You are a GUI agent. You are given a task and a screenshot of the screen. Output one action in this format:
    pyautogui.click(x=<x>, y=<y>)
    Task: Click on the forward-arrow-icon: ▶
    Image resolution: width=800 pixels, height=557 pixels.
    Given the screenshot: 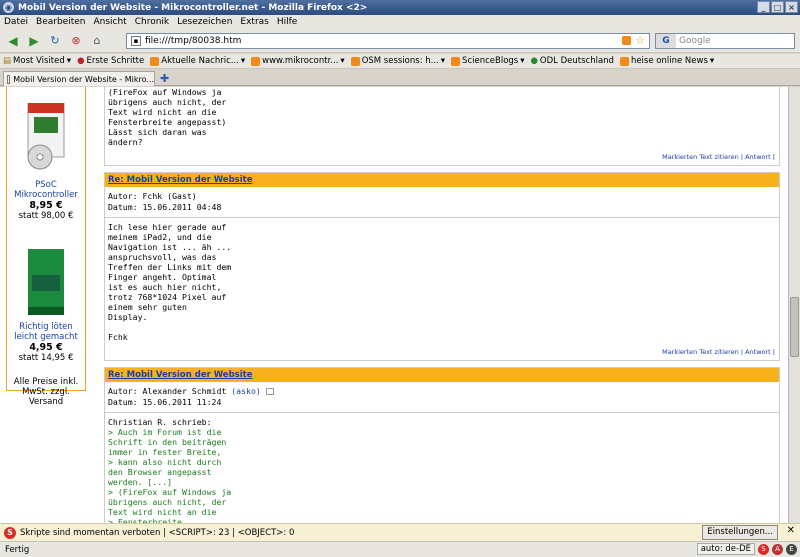 What is the action you would take?
    pyautogui.click(x=34, y=41)
    